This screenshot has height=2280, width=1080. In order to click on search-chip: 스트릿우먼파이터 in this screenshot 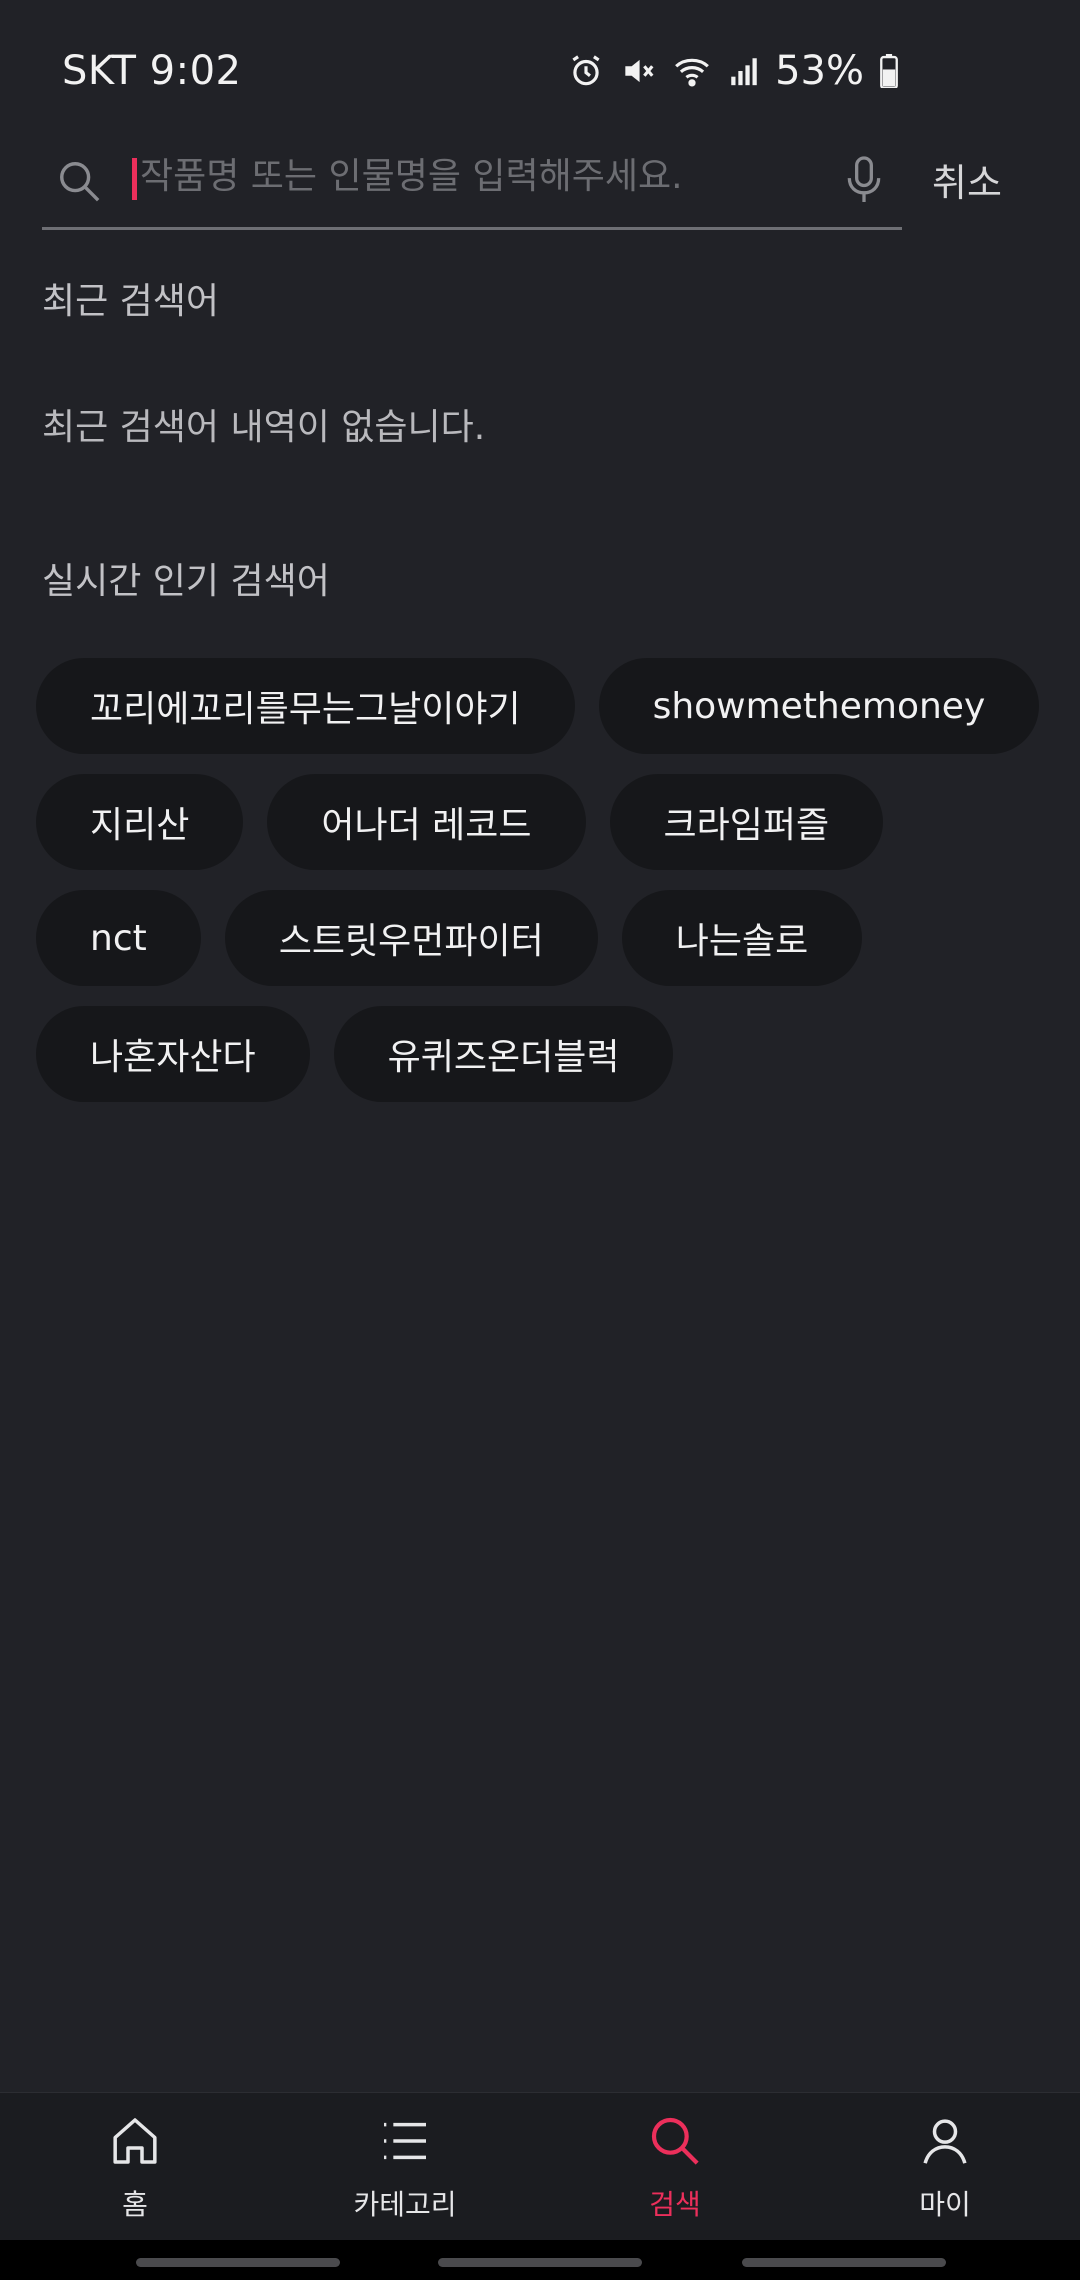, I will do `click(411, 938)`.